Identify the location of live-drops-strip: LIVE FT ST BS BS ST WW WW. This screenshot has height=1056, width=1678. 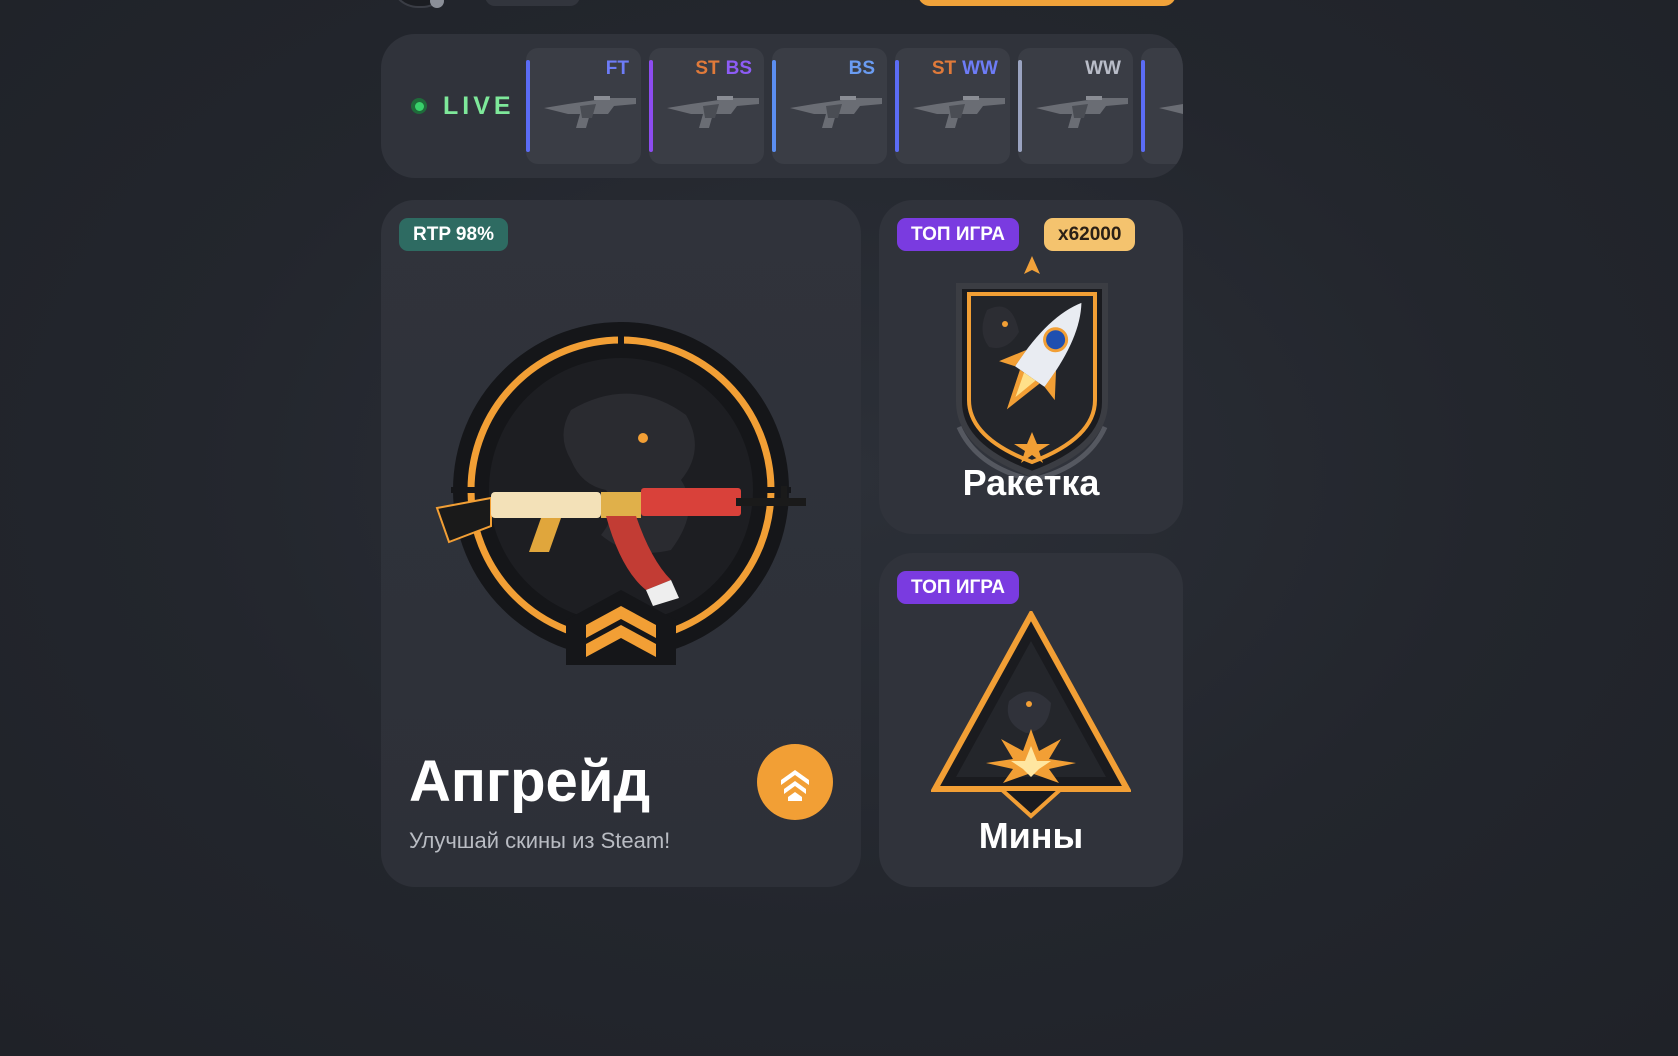
(782, 106).